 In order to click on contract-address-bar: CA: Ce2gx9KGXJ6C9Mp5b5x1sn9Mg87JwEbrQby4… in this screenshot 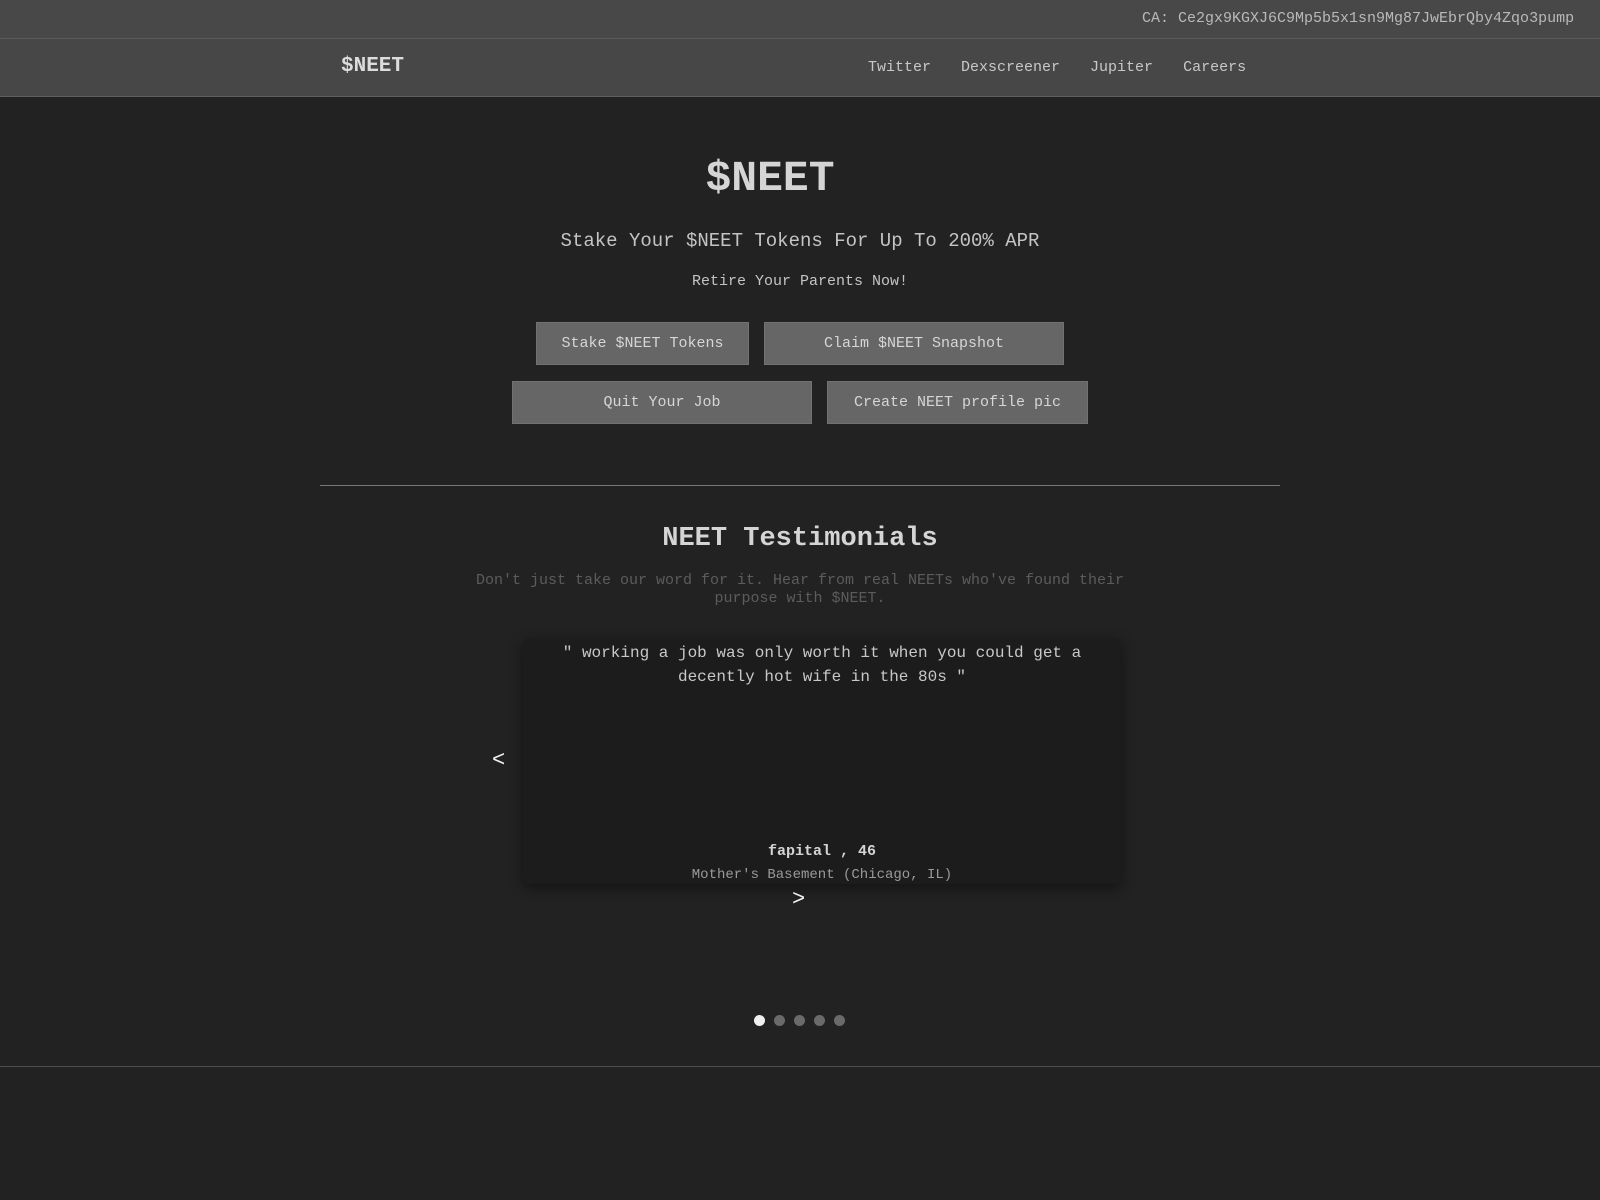, I will do `click(800, 19)`.